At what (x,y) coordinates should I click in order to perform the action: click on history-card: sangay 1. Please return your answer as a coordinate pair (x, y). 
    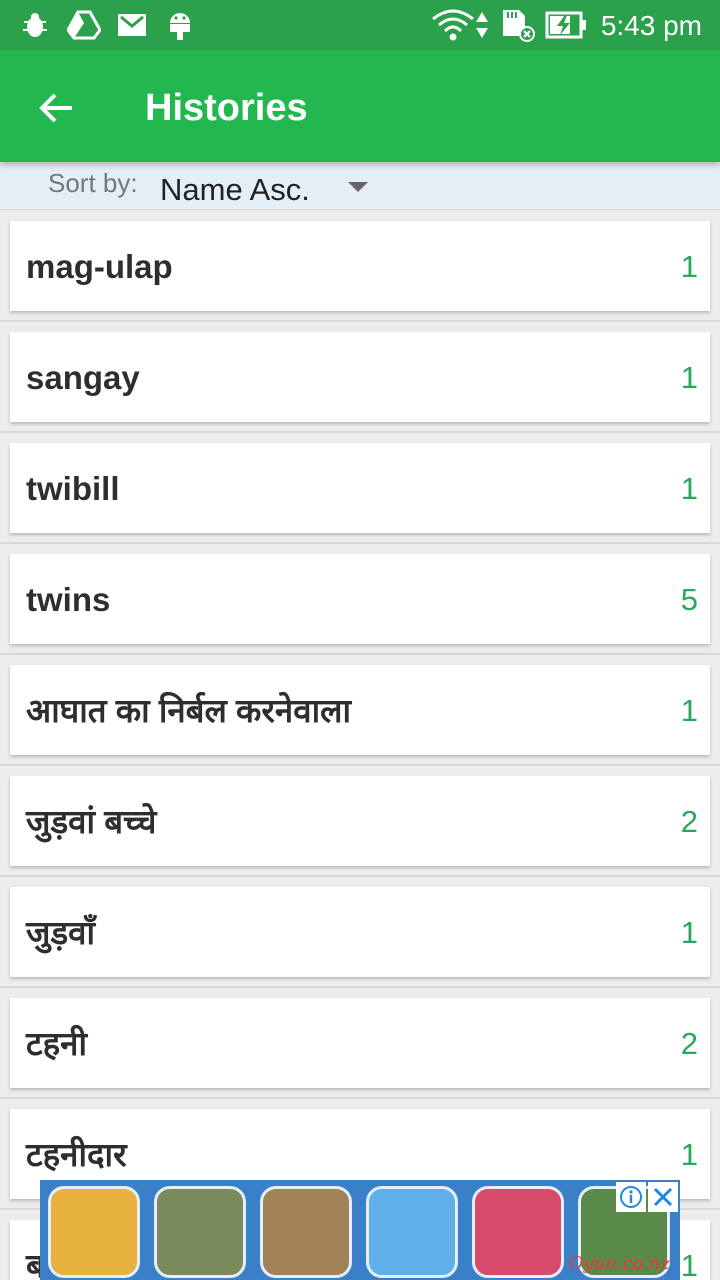
    Looking at the image, I should click on (360, 377).